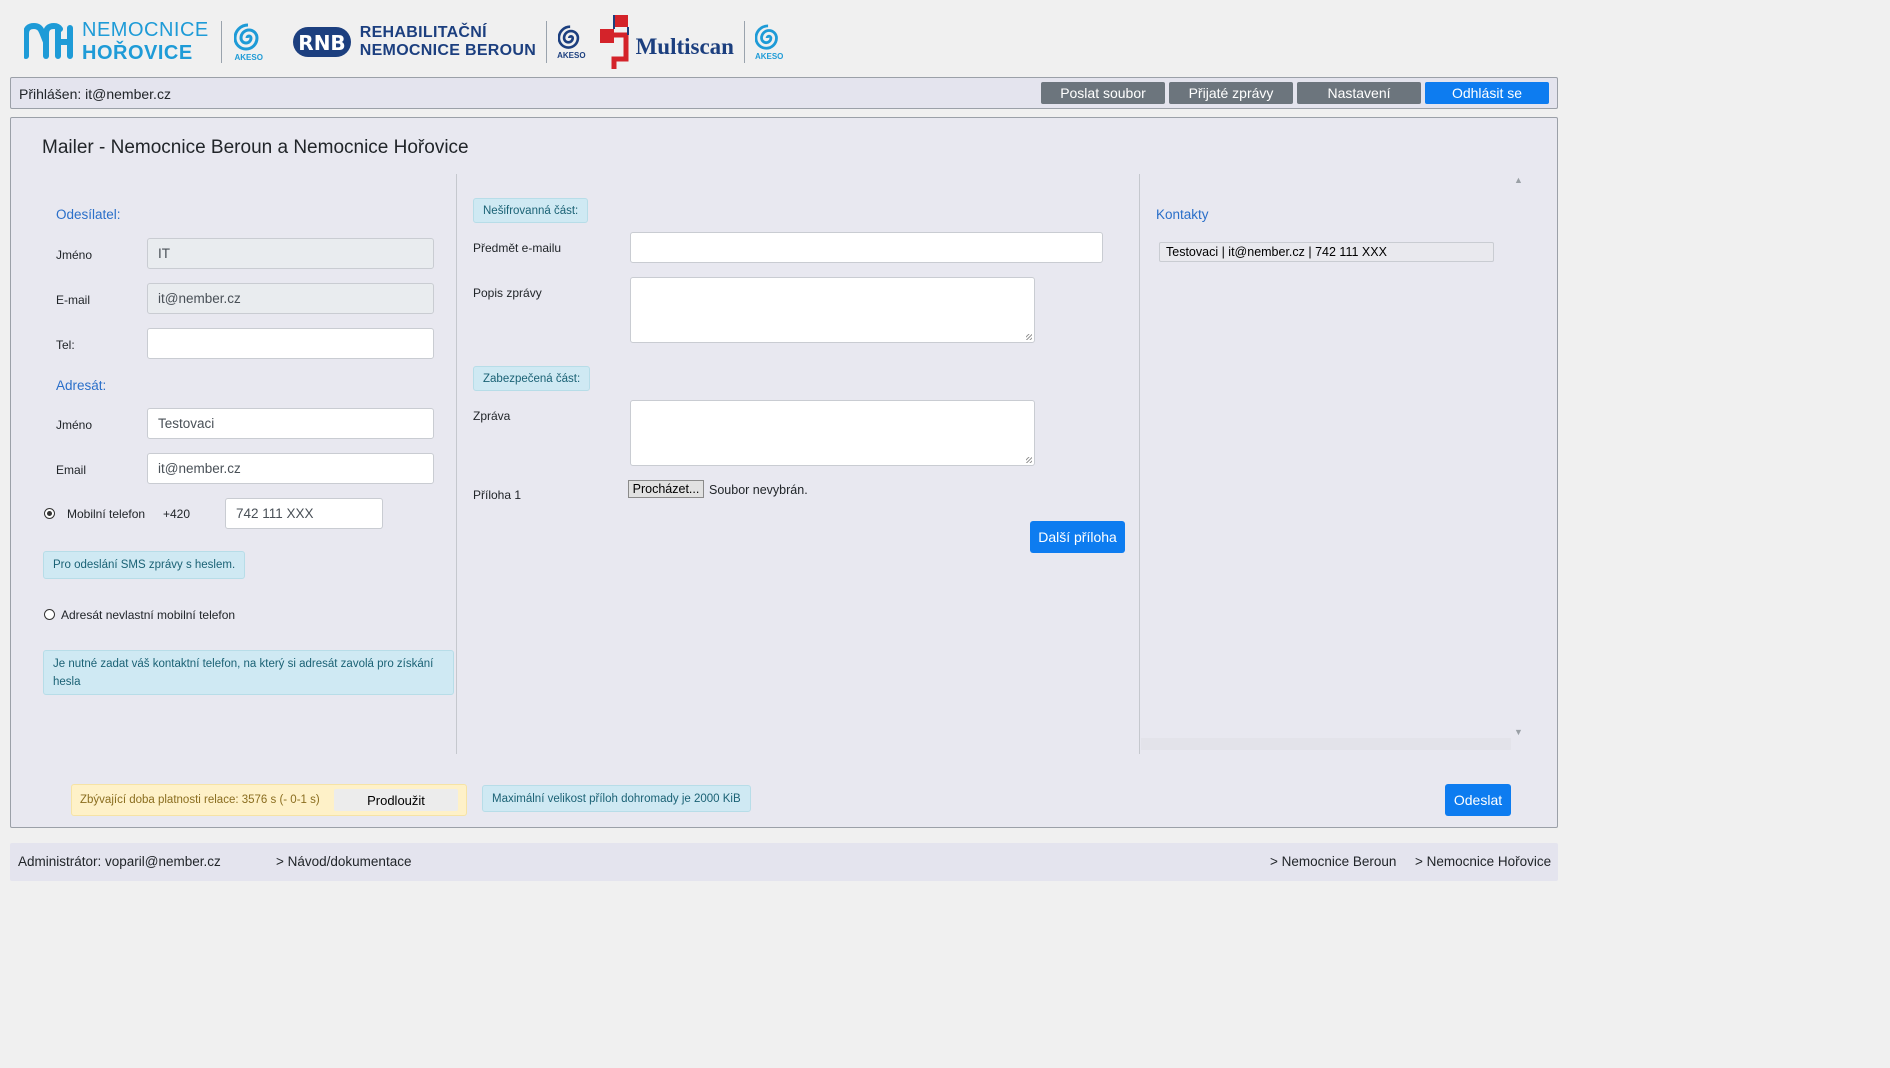 Image resolution: width=1890 pixels, height=1068 pixels. Describe the element at coordinates (423, 32) in the screenshot. I see `rnb-line1: REHABILITAČNÍ` at that location.